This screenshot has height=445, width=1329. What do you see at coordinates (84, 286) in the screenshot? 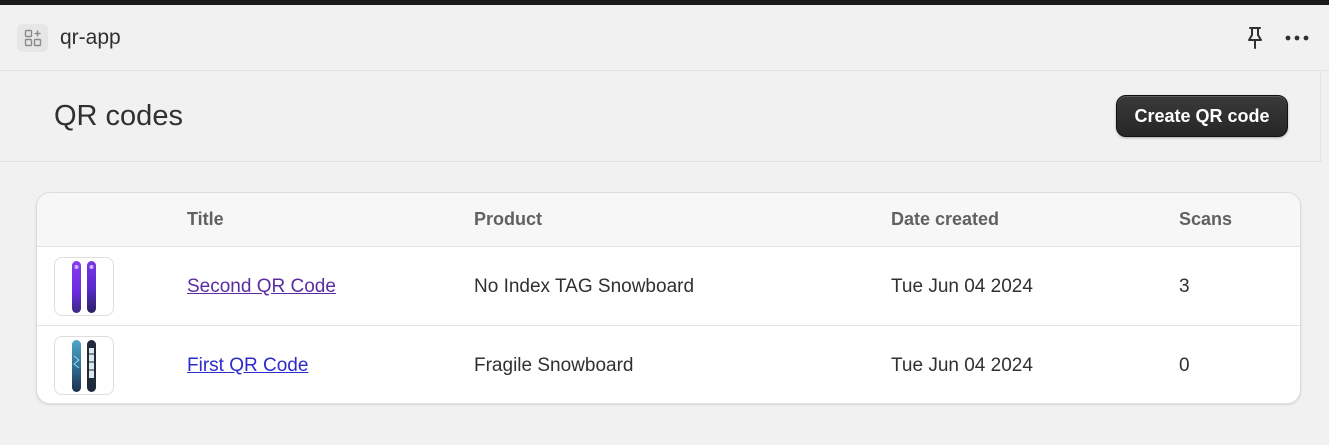
I see `snowboard-purple-thumbnail` at bounding box center [84, 286].